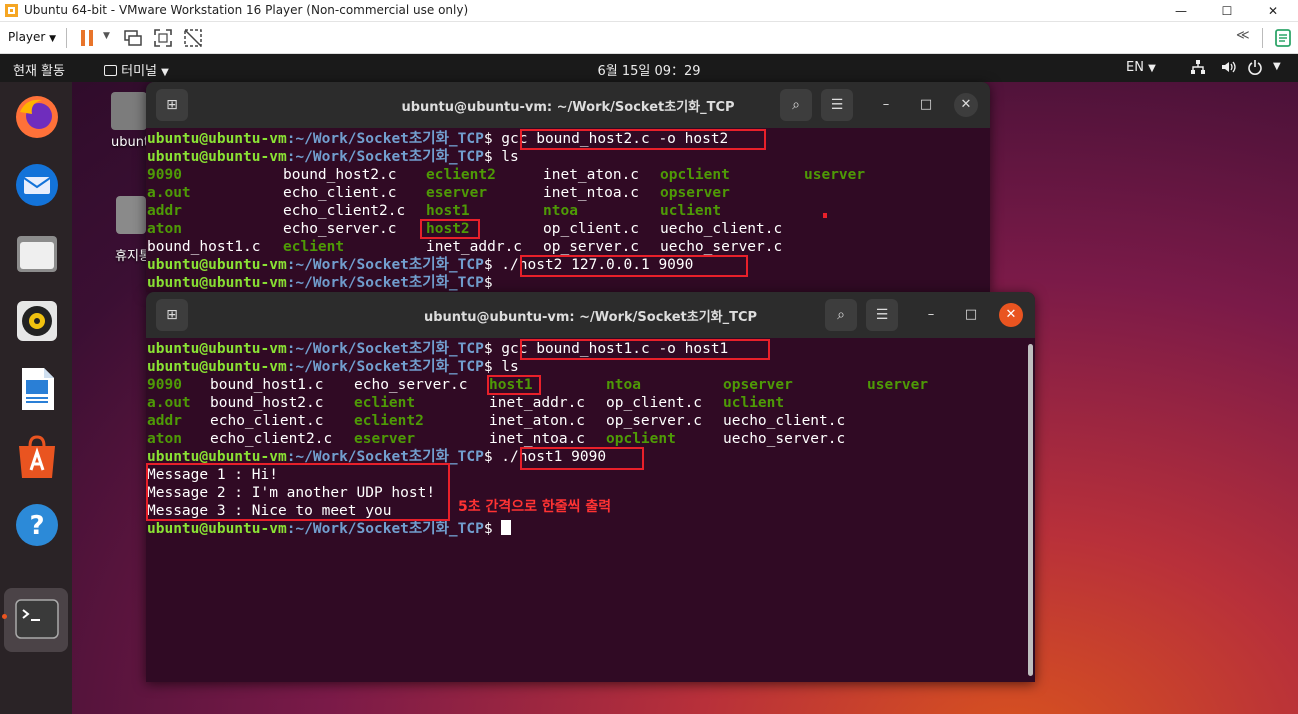 This screenshot has width=1298, height=714. What do you see at coordinates (1283, 38) in the screenshot?
I see `notes-icon` at bounding box center [1283, 38].